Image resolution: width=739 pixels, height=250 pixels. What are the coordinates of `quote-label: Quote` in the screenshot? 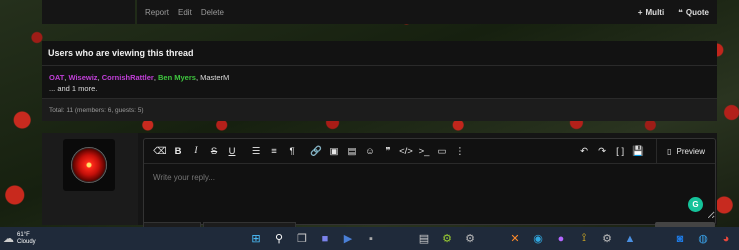 It's located at (697, 12).